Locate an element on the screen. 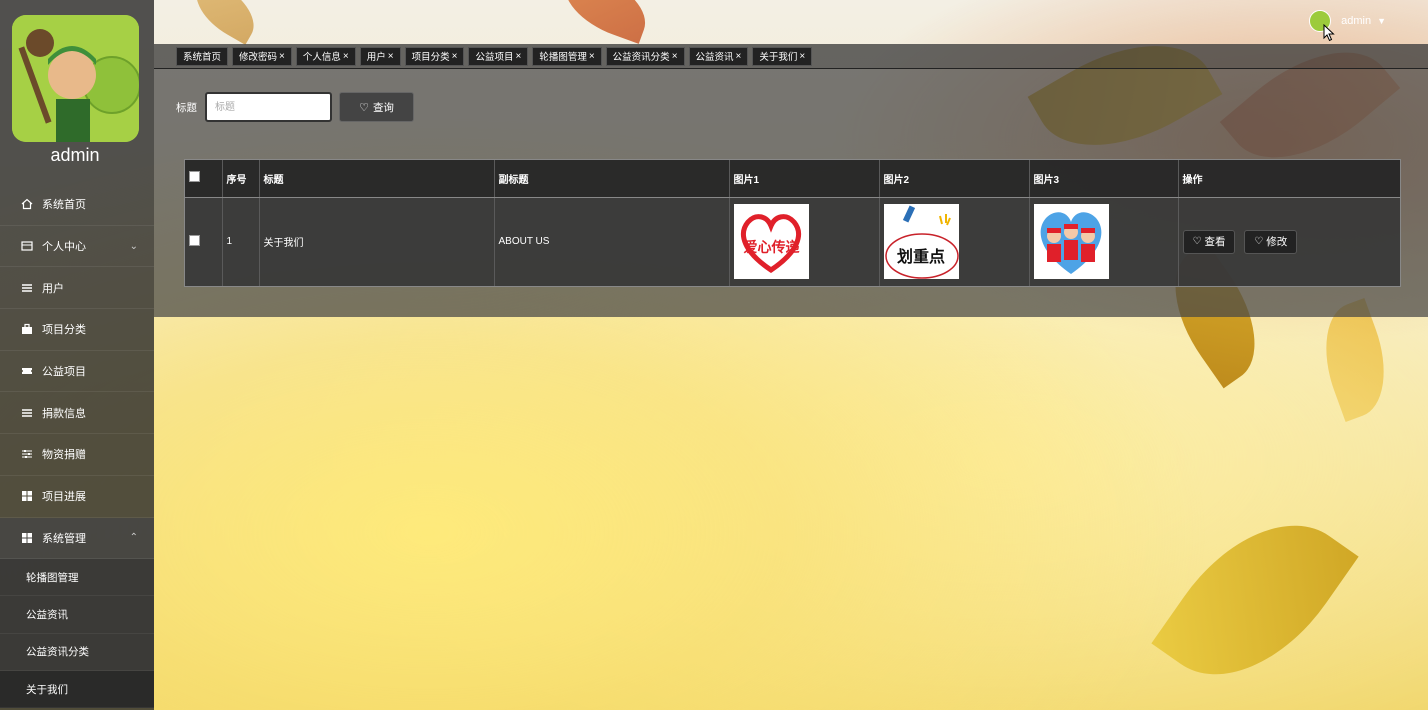  view-button: ♡ 查看 is located at coordinates (1209, 241).